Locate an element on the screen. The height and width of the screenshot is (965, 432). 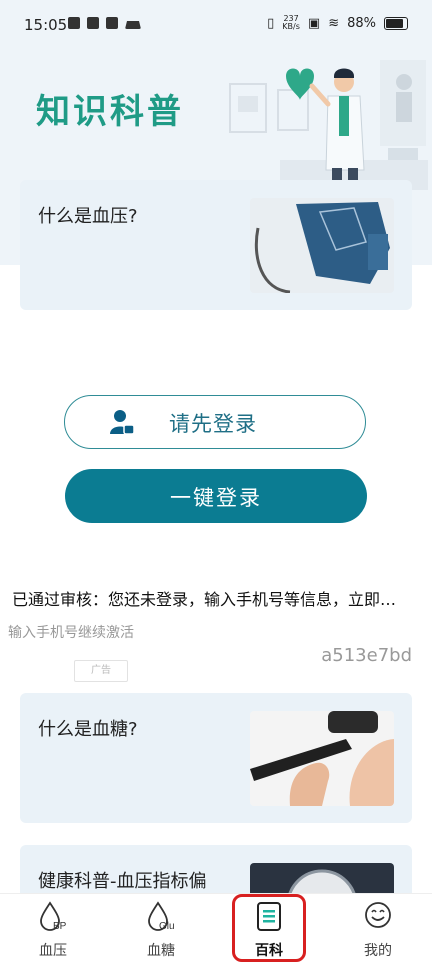
svg-text: Glu is located at coordinates (167, 926).